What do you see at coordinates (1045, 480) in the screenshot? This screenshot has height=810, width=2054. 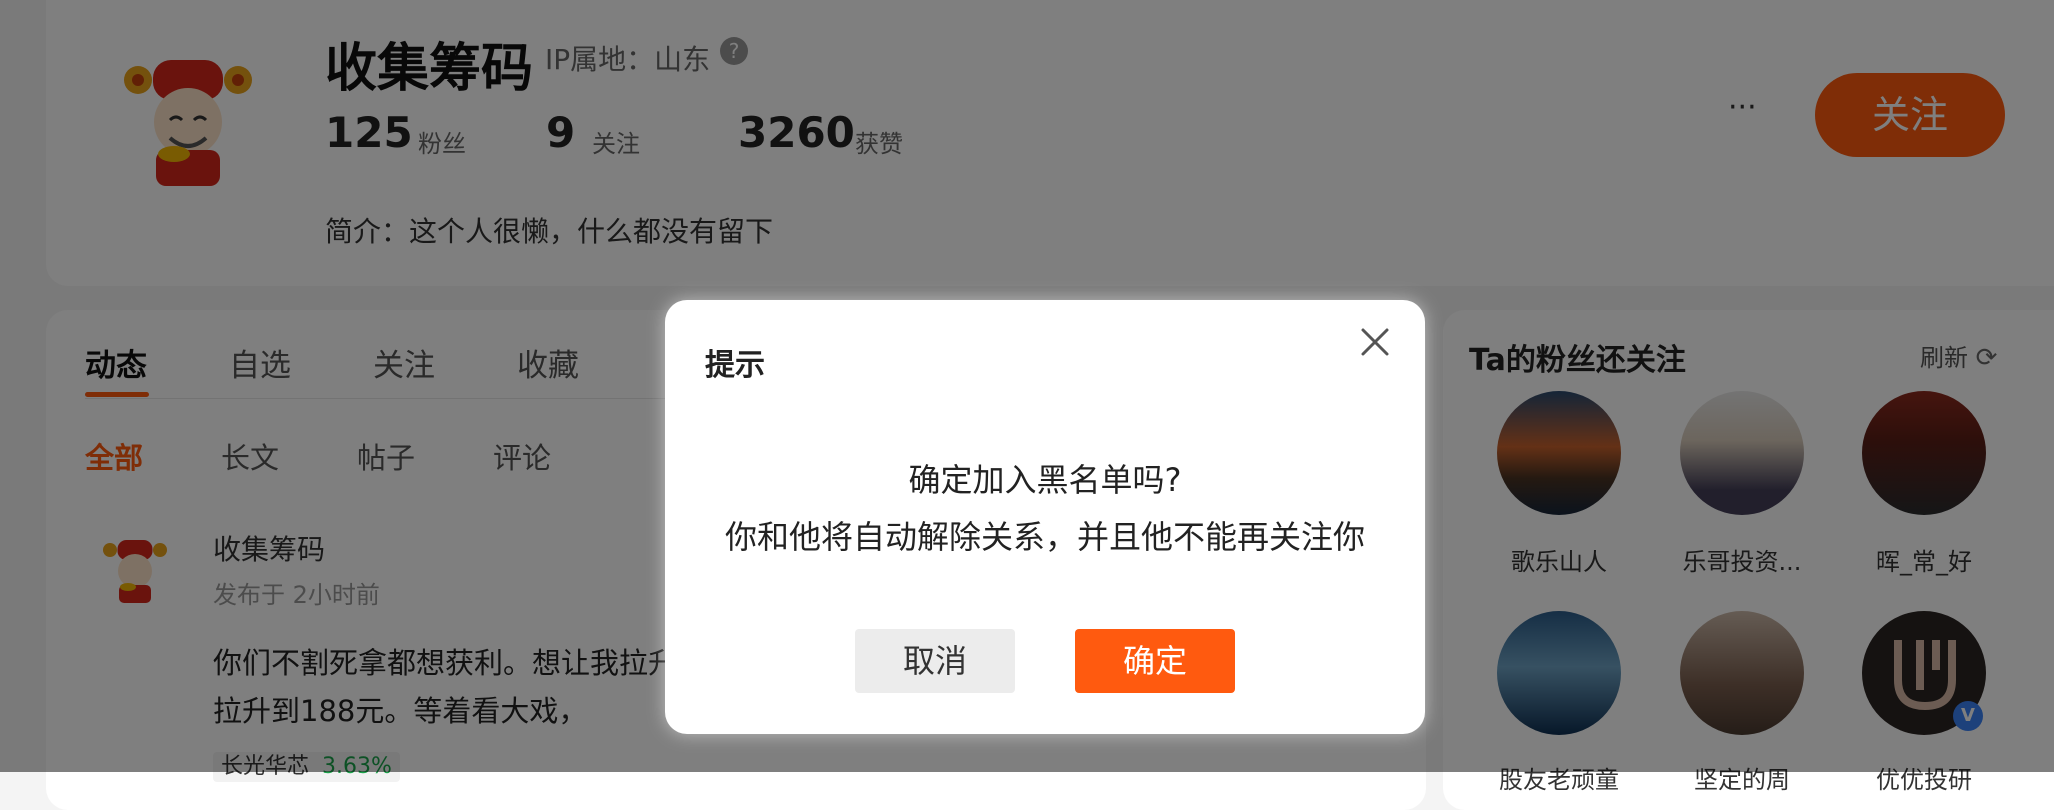 I see `dialog-message-line1: 确定加入黑名单吗?` at bounding box center [1045, 480].